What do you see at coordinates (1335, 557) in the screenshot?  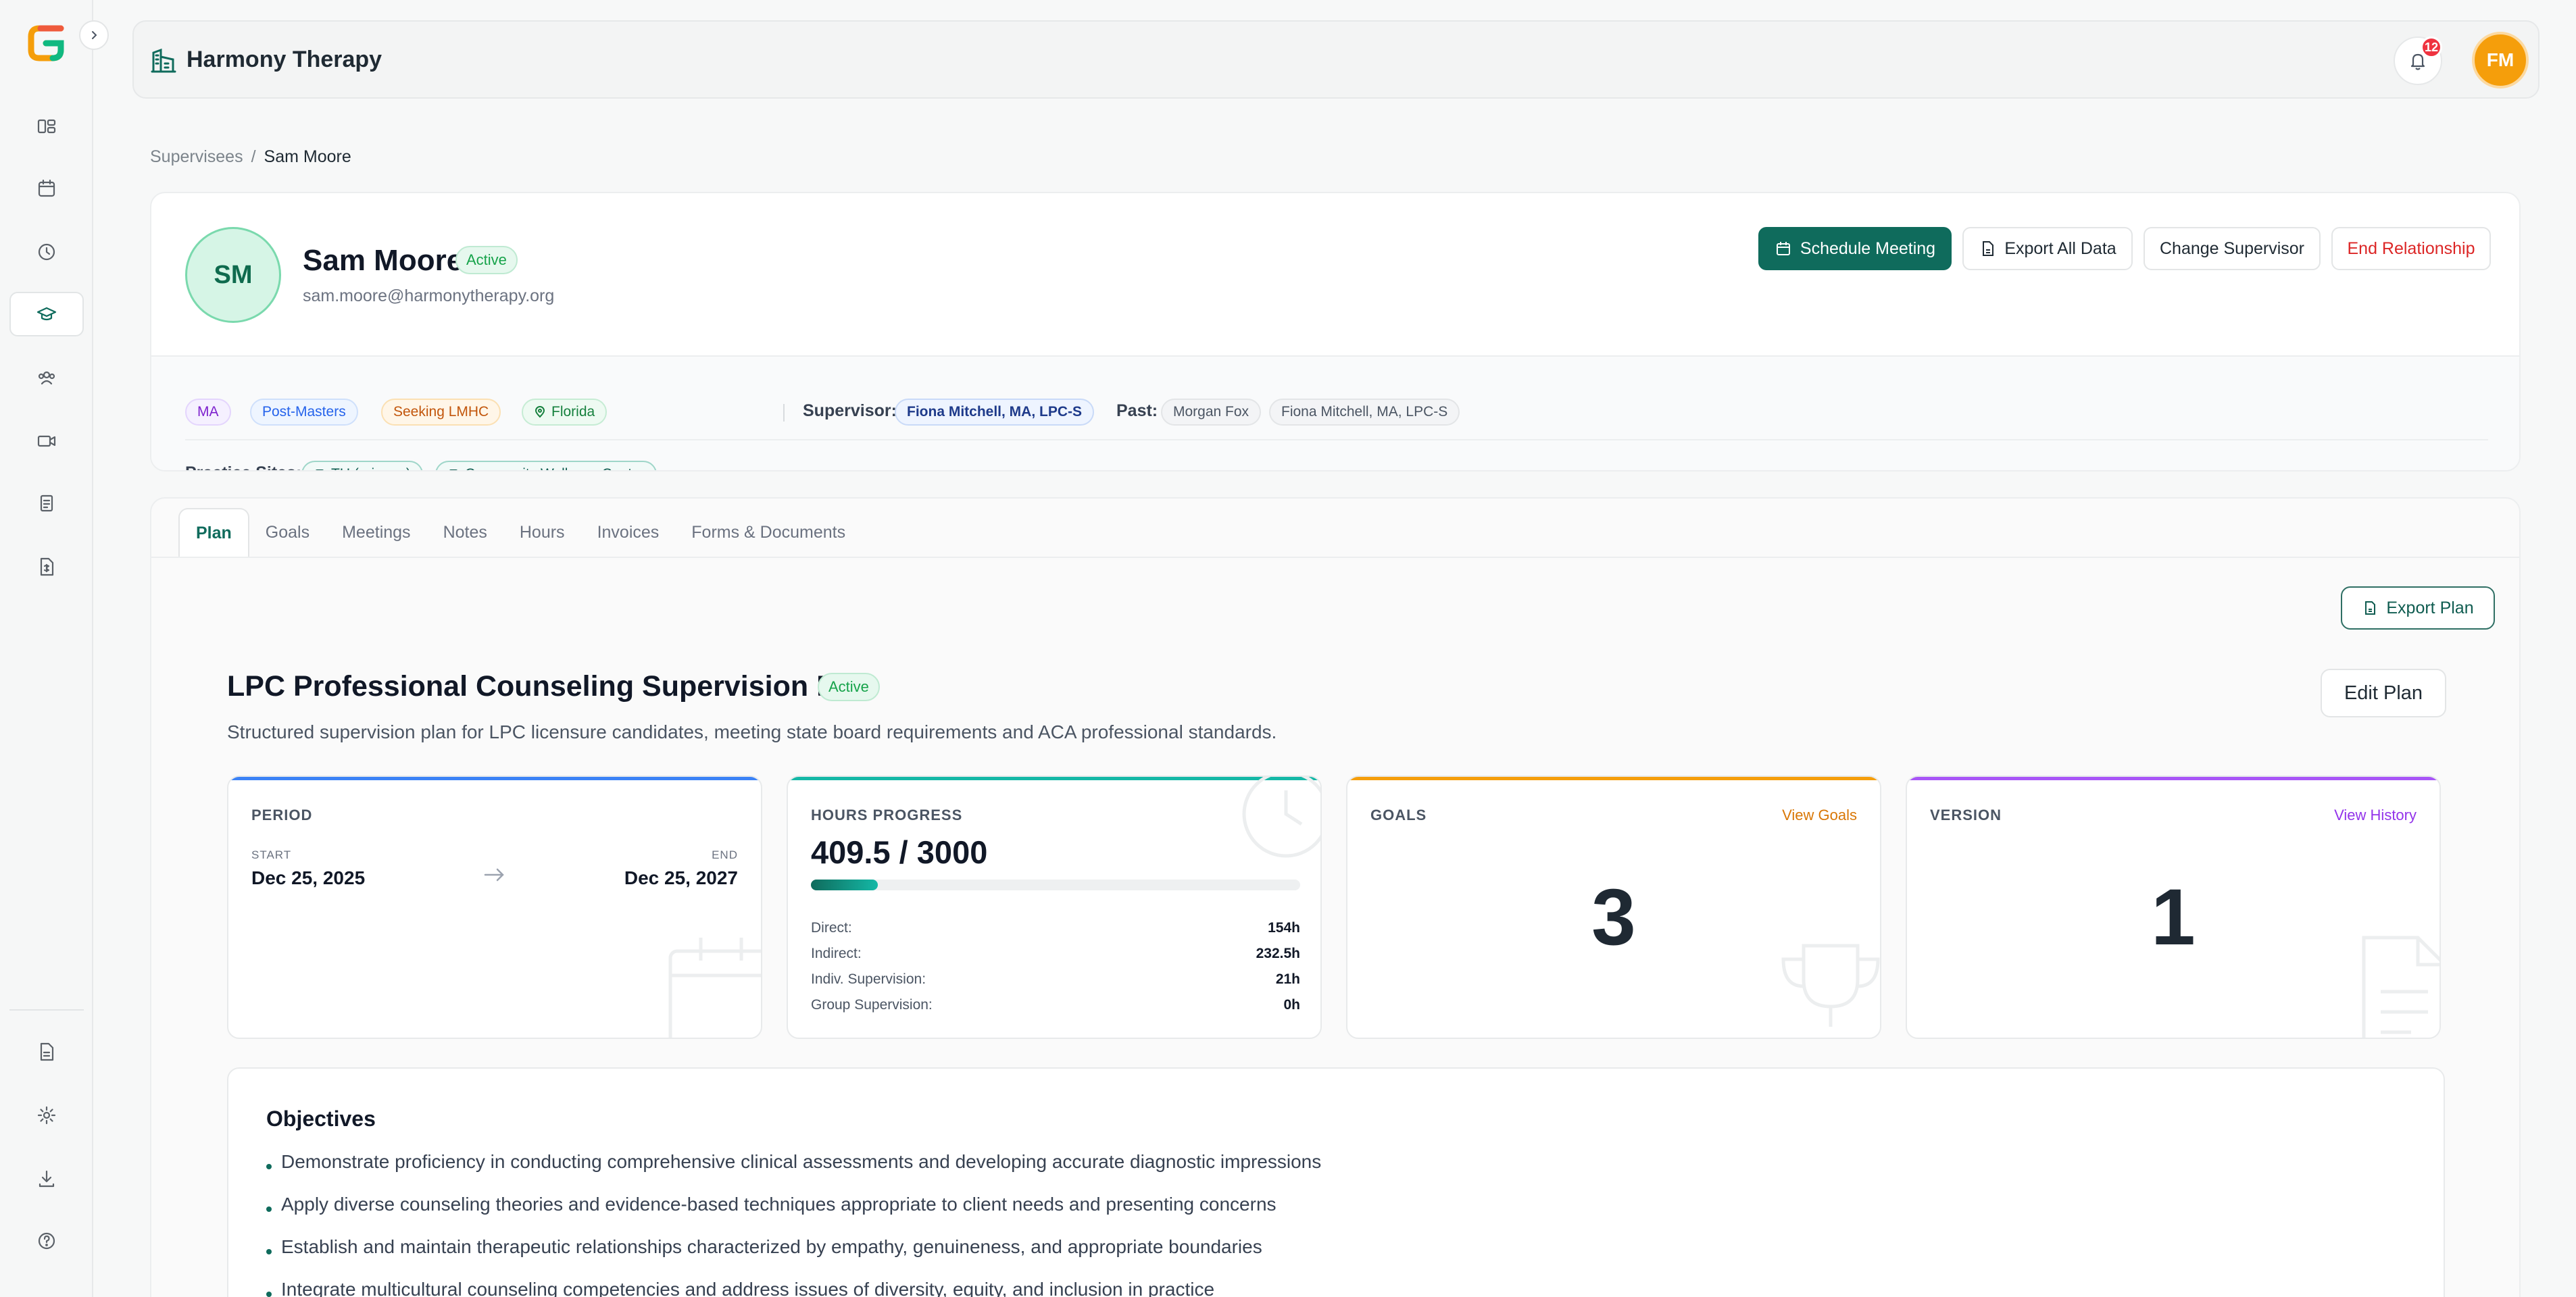 I see `tabs-divider` at bounding box center [1335, 557].